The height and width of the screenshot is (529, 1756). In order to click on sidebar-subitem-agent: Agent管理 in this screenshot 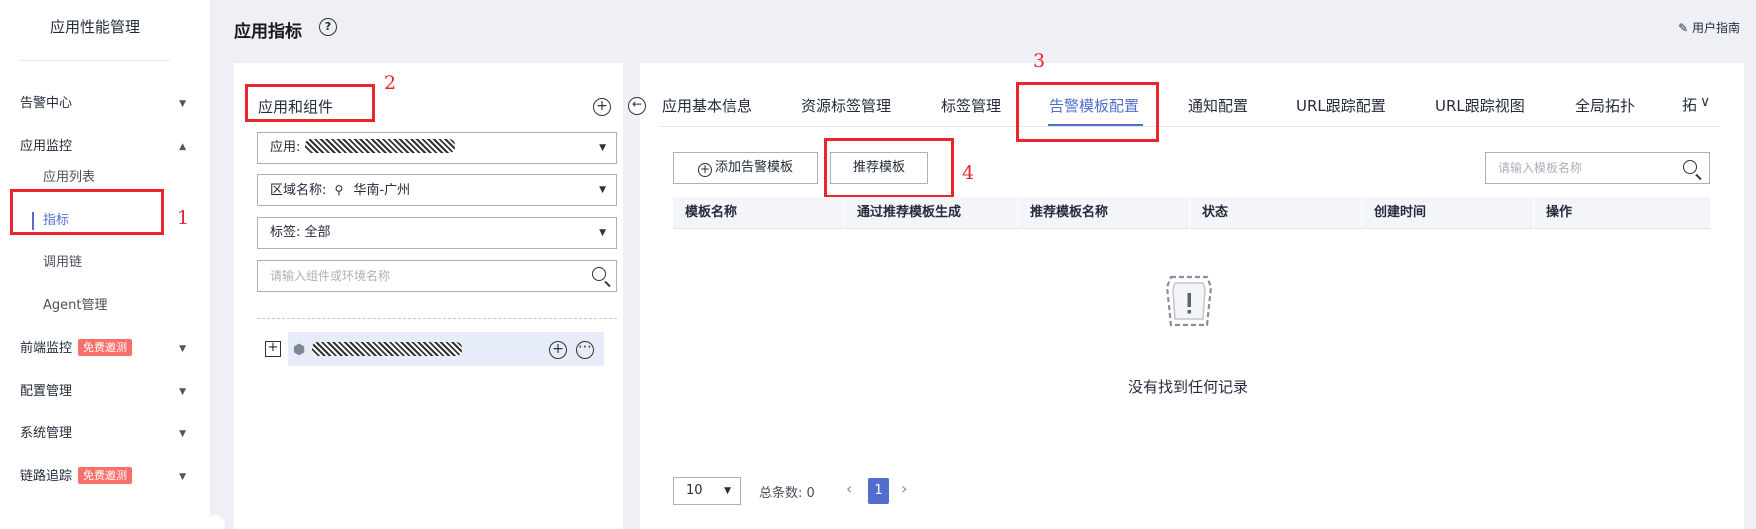, I will do `click(75, 306)`.